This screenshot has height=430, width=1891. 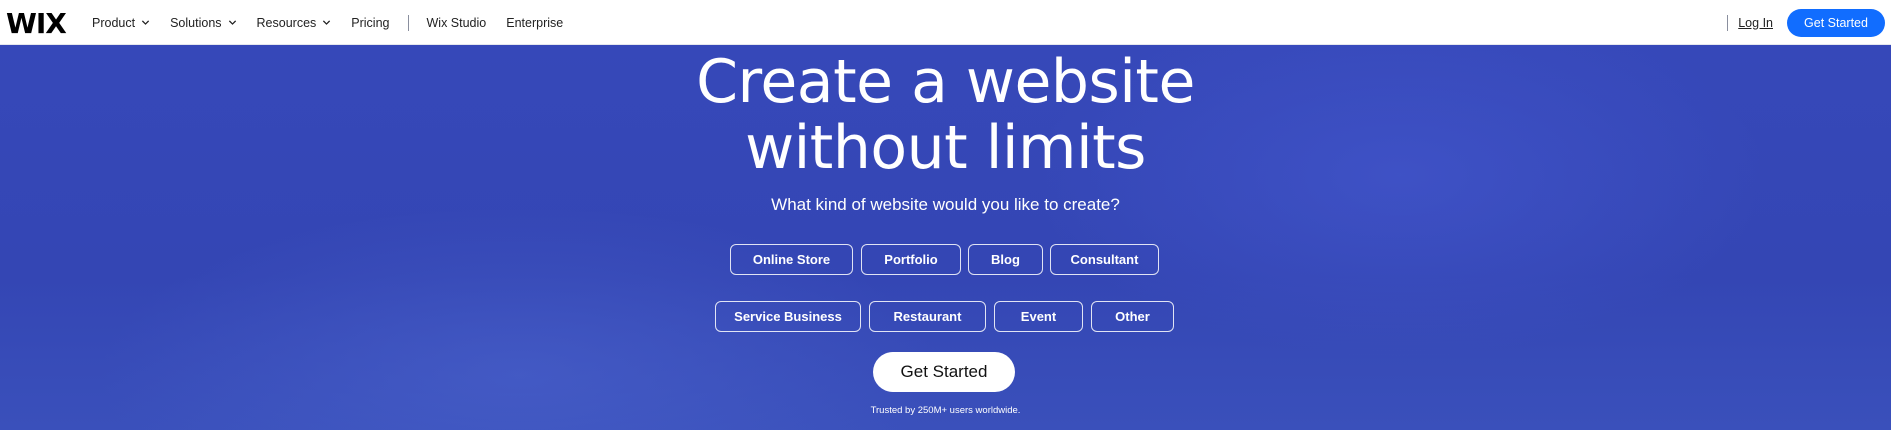 What do you see at coordinates (911, 259) in the screenshot?
I see `category-portfolio: Portfolio` at bounding box center [911, 259].